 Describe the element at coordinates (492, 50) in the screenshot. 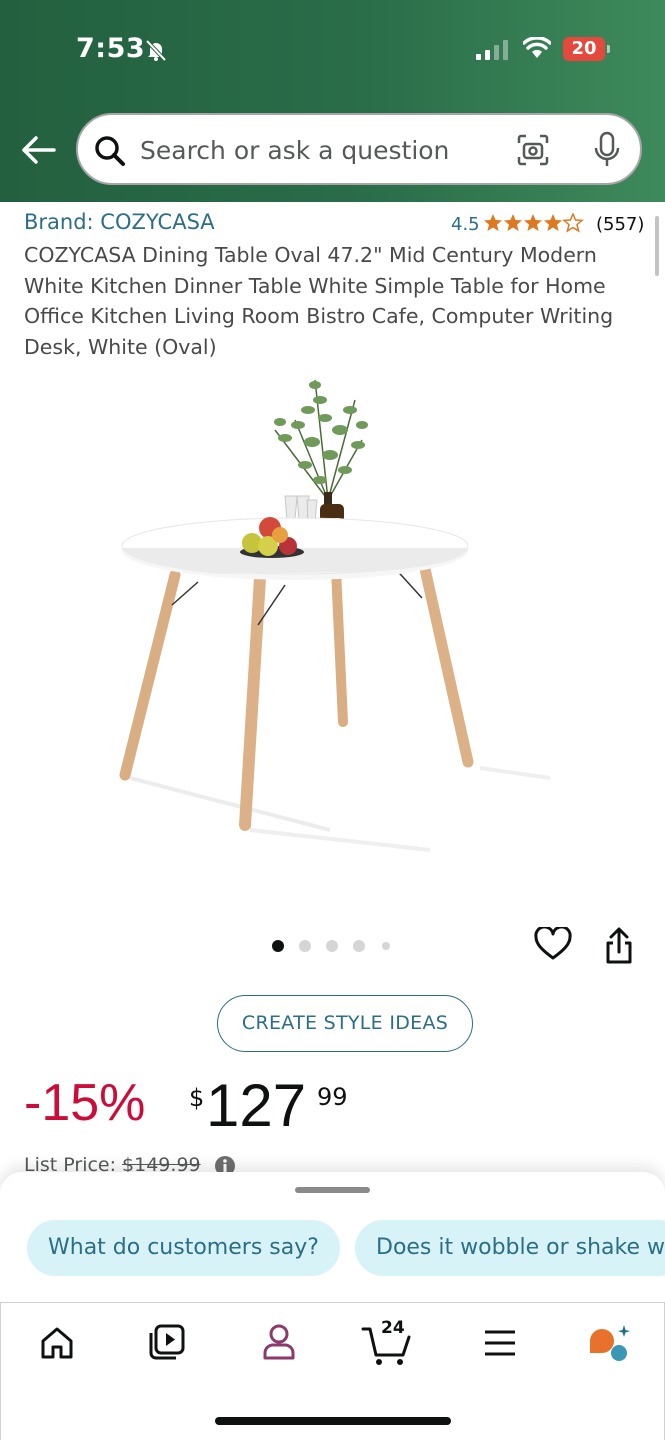

I see `signal-icon` at that location.